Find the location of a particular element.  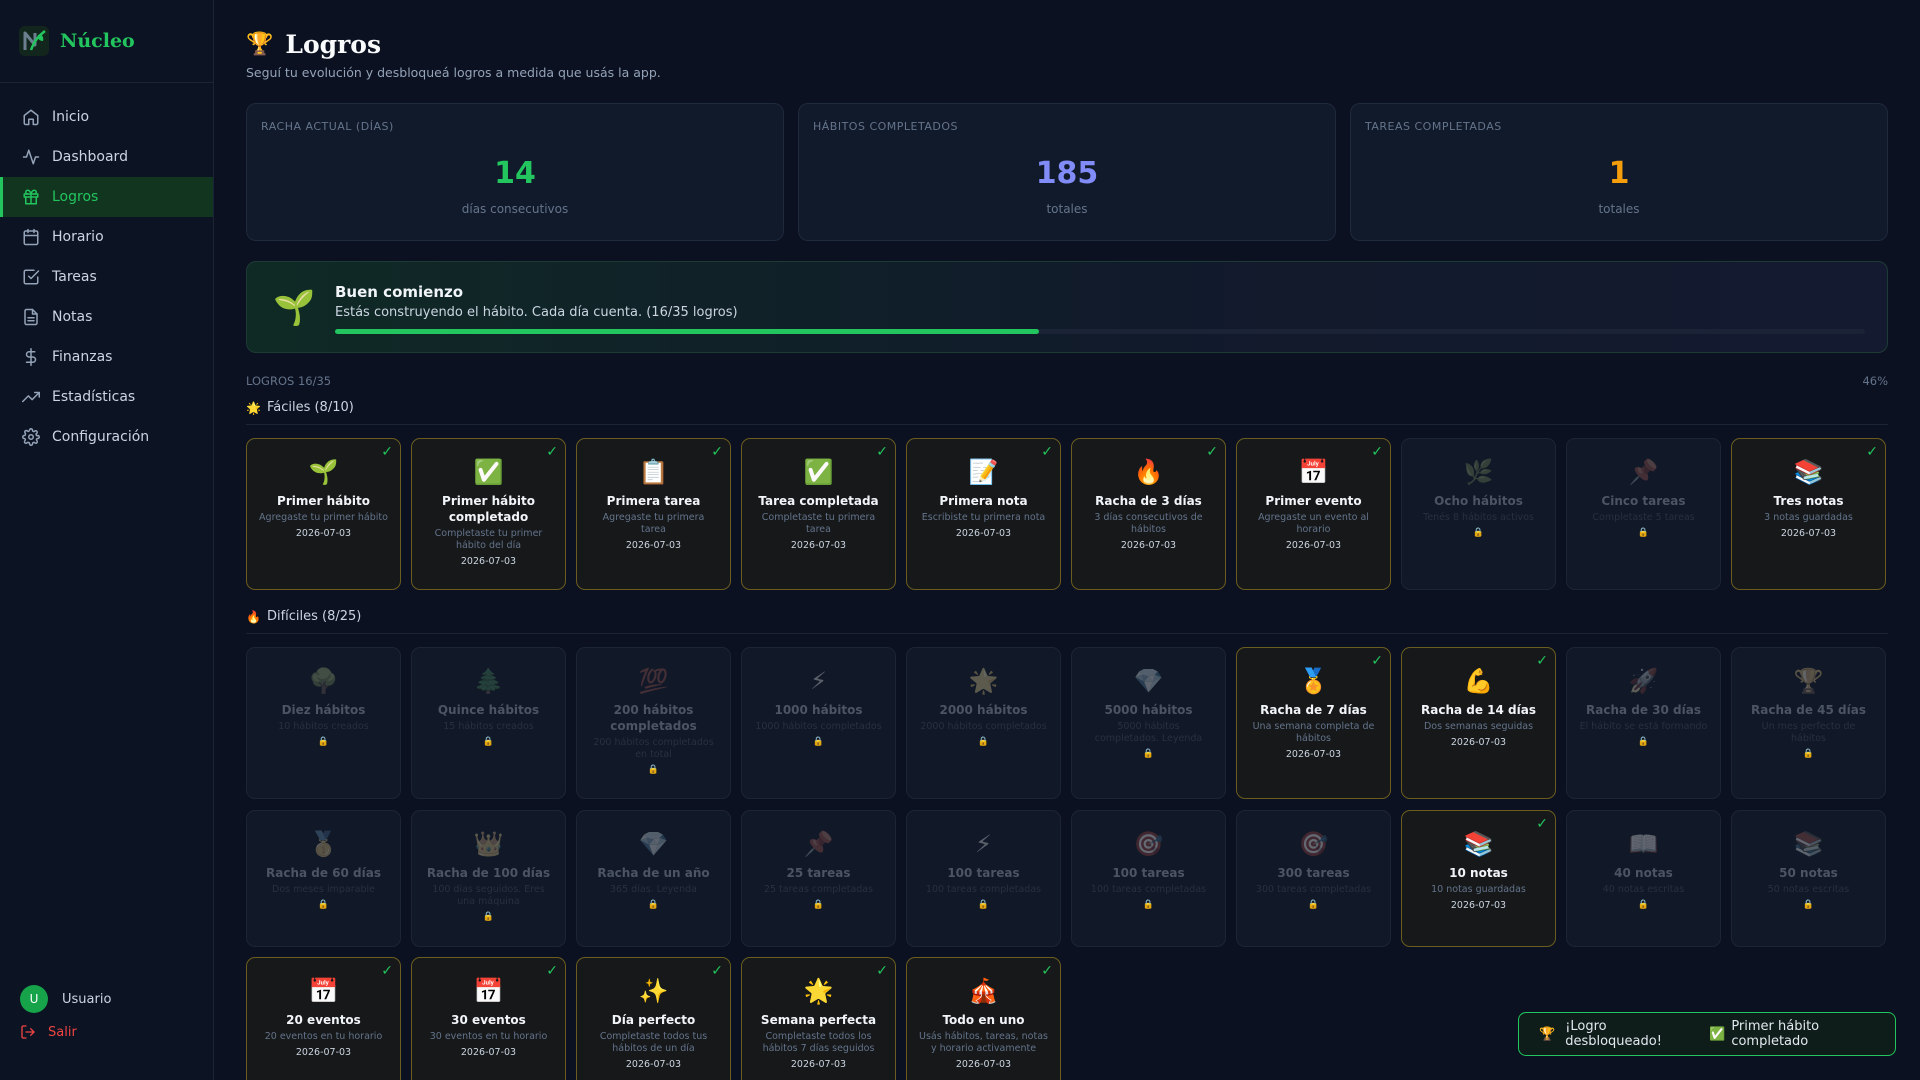

achievement-card: ✓ 📚 10 notas 10 notas guardadas 2026-07-03 is located at coordinates (1478, 878).